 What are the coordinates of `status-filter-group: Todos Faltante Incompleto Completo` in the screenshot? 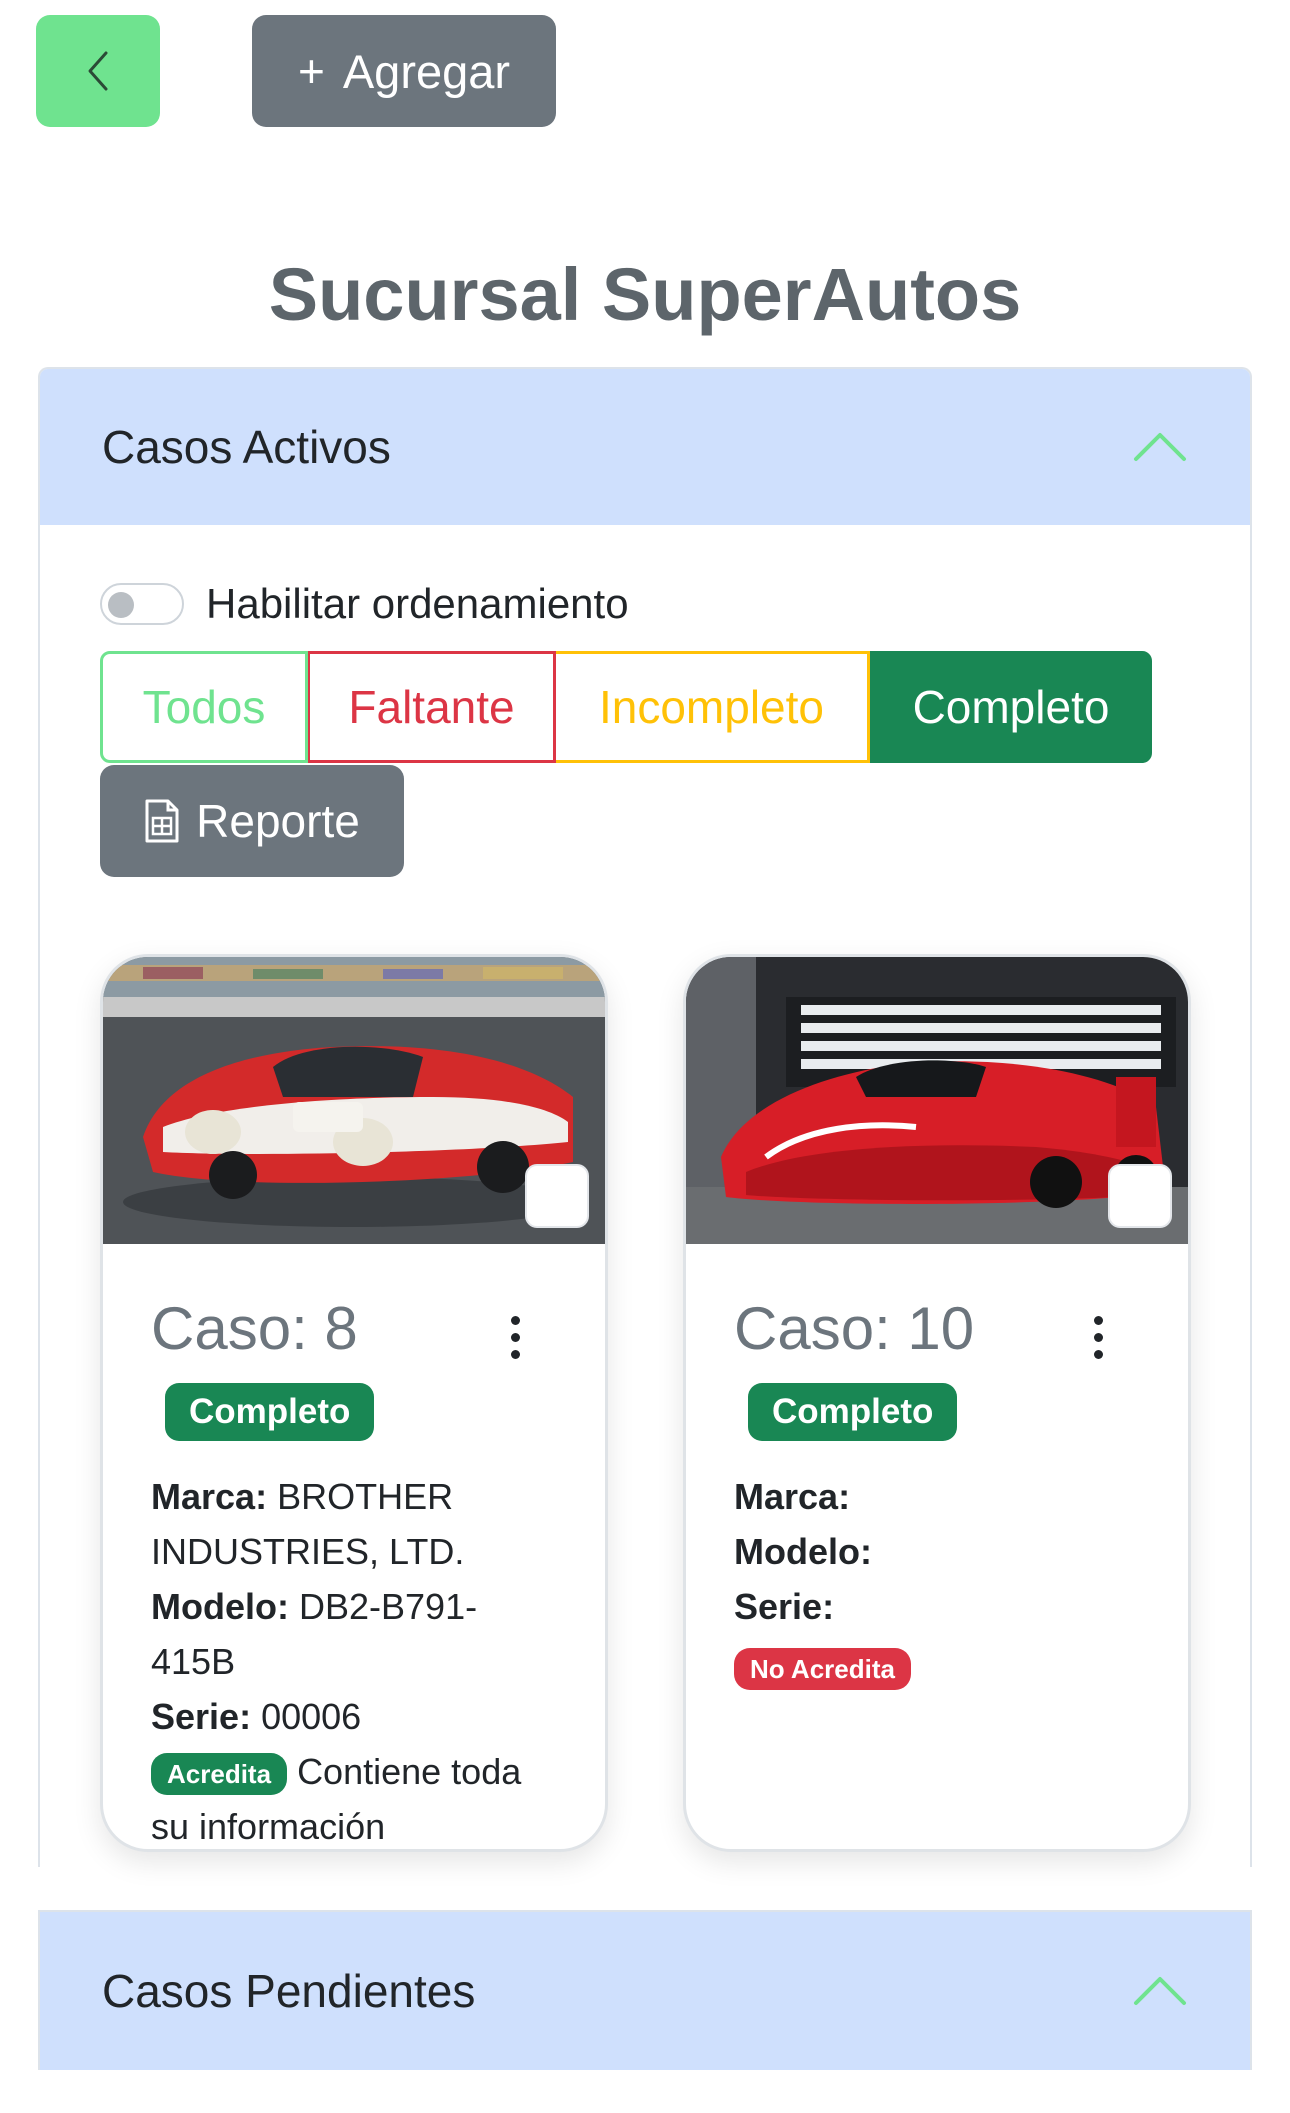 It's located at (626, 707).